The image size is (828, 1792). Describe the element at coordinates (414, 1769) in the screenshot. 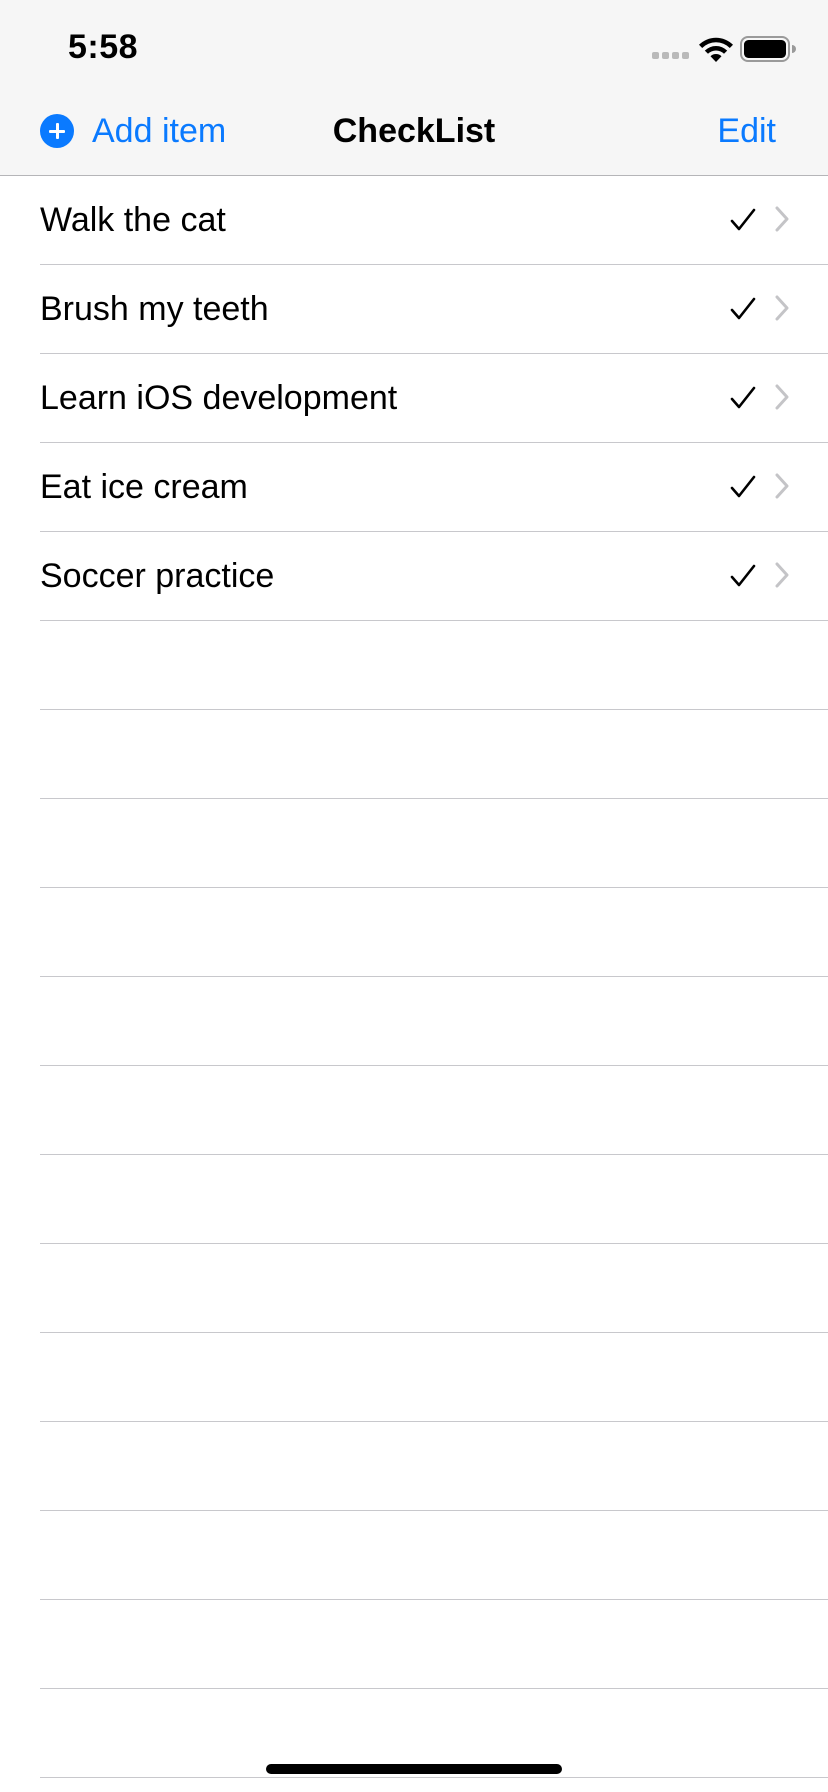

I see `home-indicator` at that location.